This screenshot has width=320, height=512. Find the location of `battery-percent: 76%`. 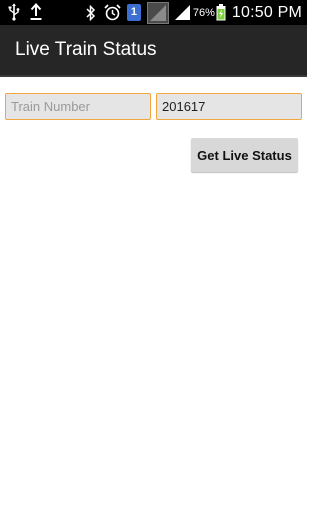

battery-percent: 76% is located at coordinates (203, 12).